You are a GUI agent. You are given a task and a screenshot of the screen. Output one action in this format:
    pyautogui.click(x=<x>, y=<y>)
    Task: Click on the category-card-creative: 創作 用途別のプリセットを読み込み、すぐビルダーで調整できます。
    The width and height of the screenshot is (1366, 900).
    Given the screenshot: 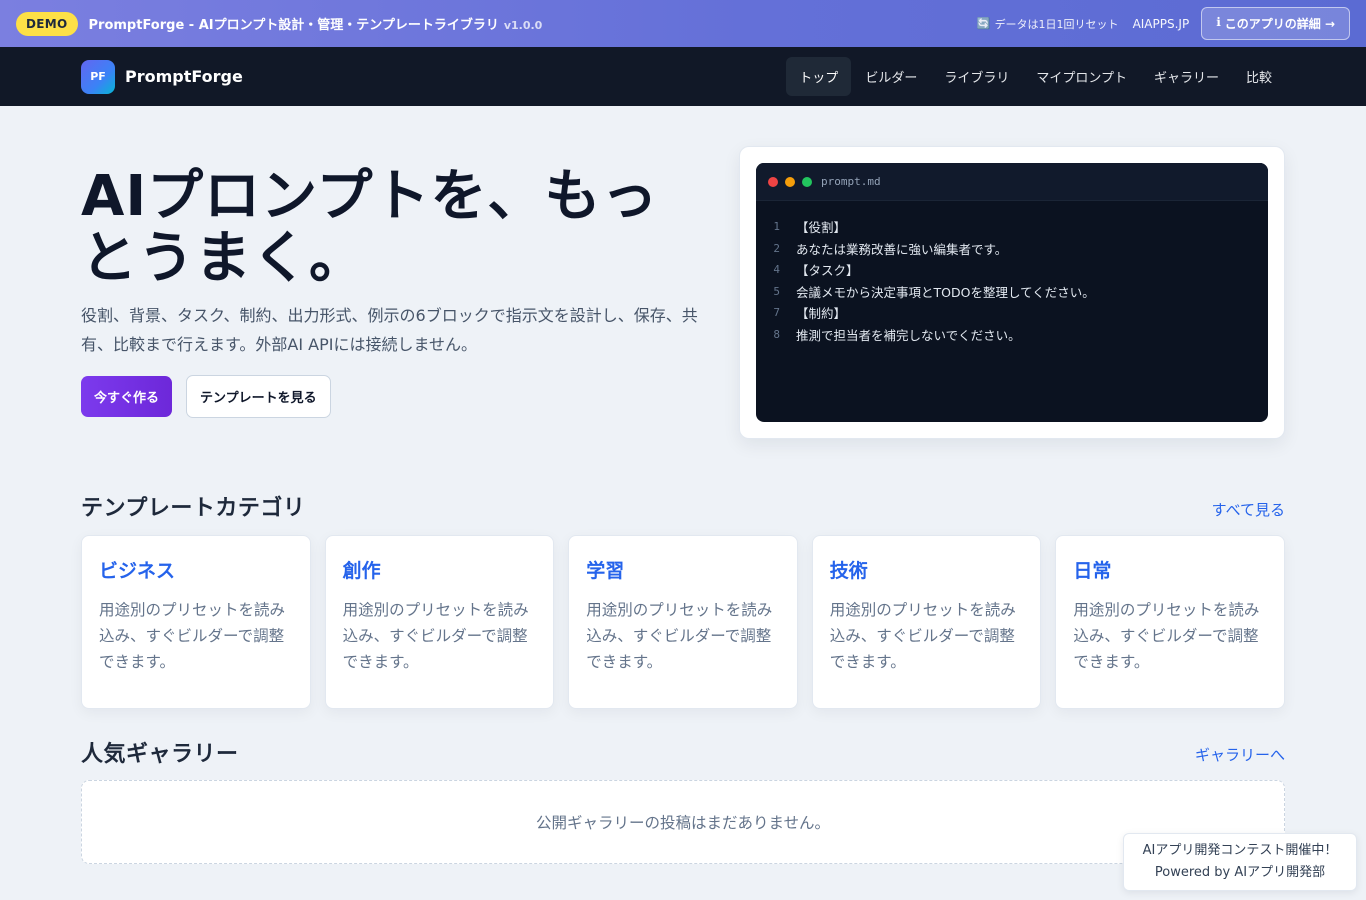 What is the action you would take?
    pyautogui.click(x=439, y=622)
    